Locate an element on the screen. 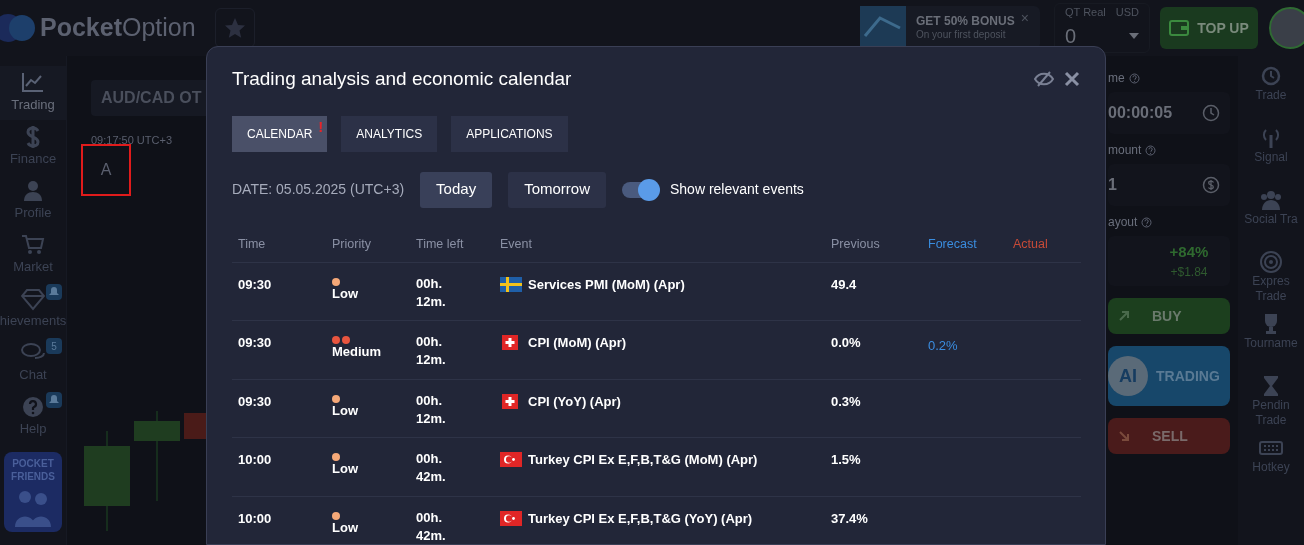 The height and width of the screenshot is (545, 1304). payout-percent: +84% is located at coordinates (1189, 251).